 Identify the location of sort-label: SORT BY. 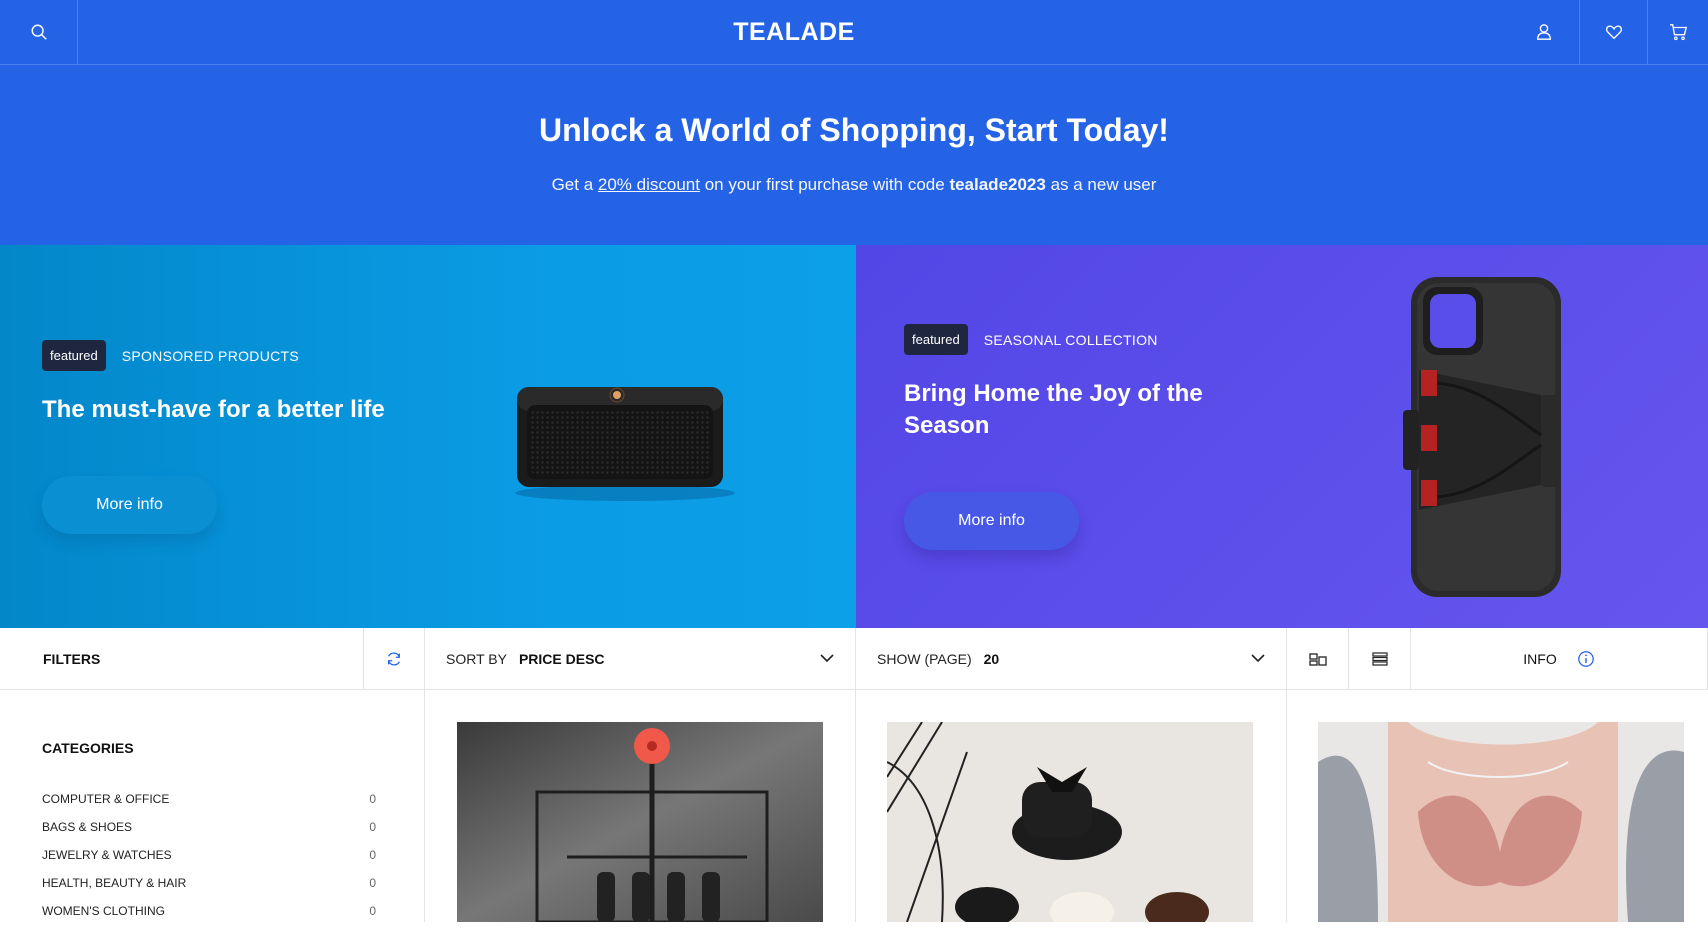
(476, 658).